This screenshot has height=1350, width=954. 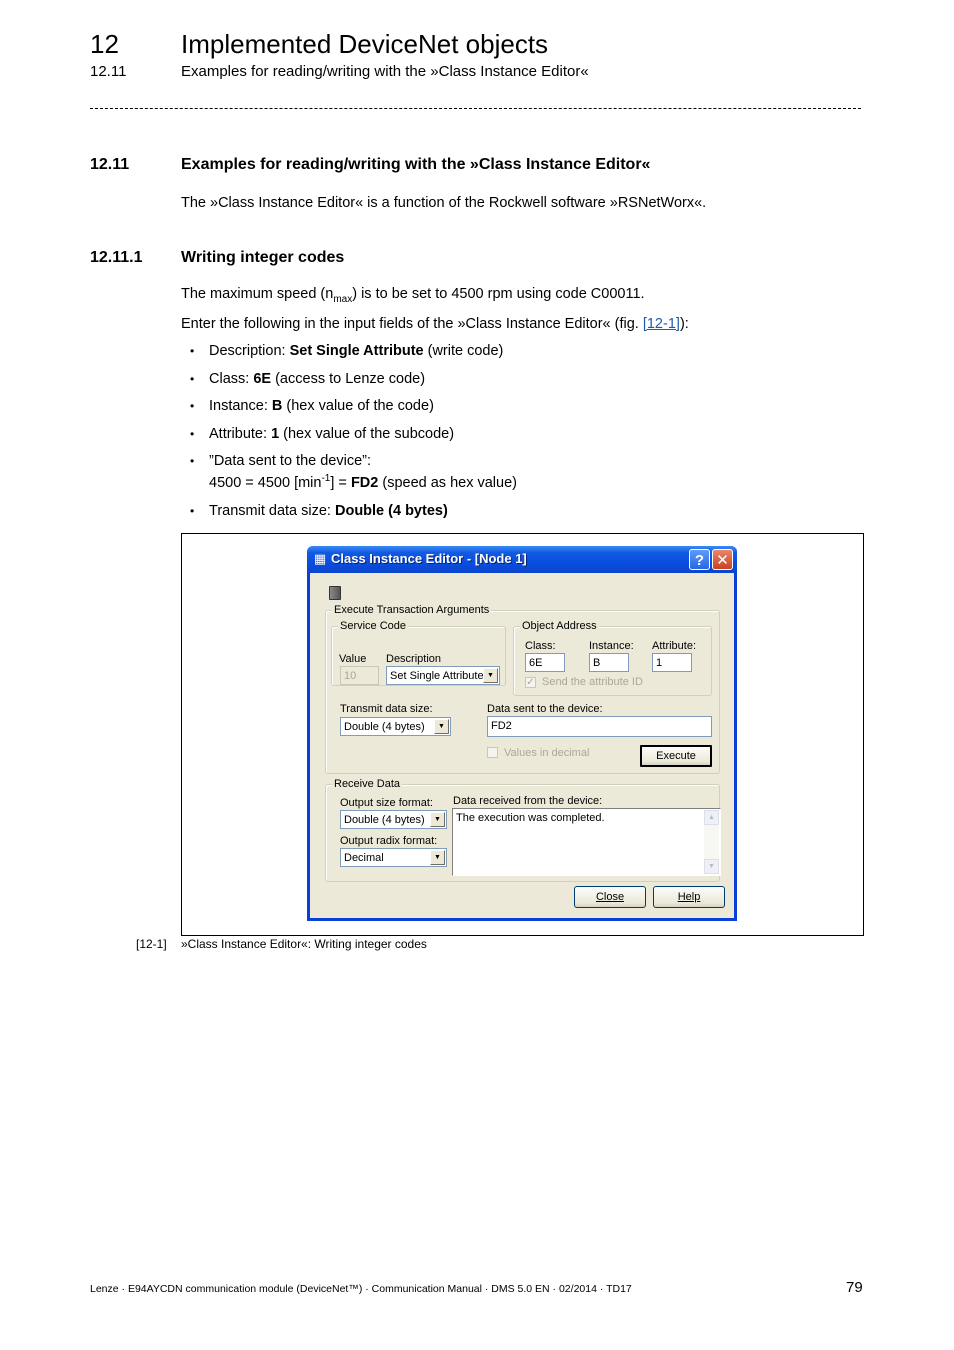 I want to click on close-button-label: Close, so click(x=610, y=897).